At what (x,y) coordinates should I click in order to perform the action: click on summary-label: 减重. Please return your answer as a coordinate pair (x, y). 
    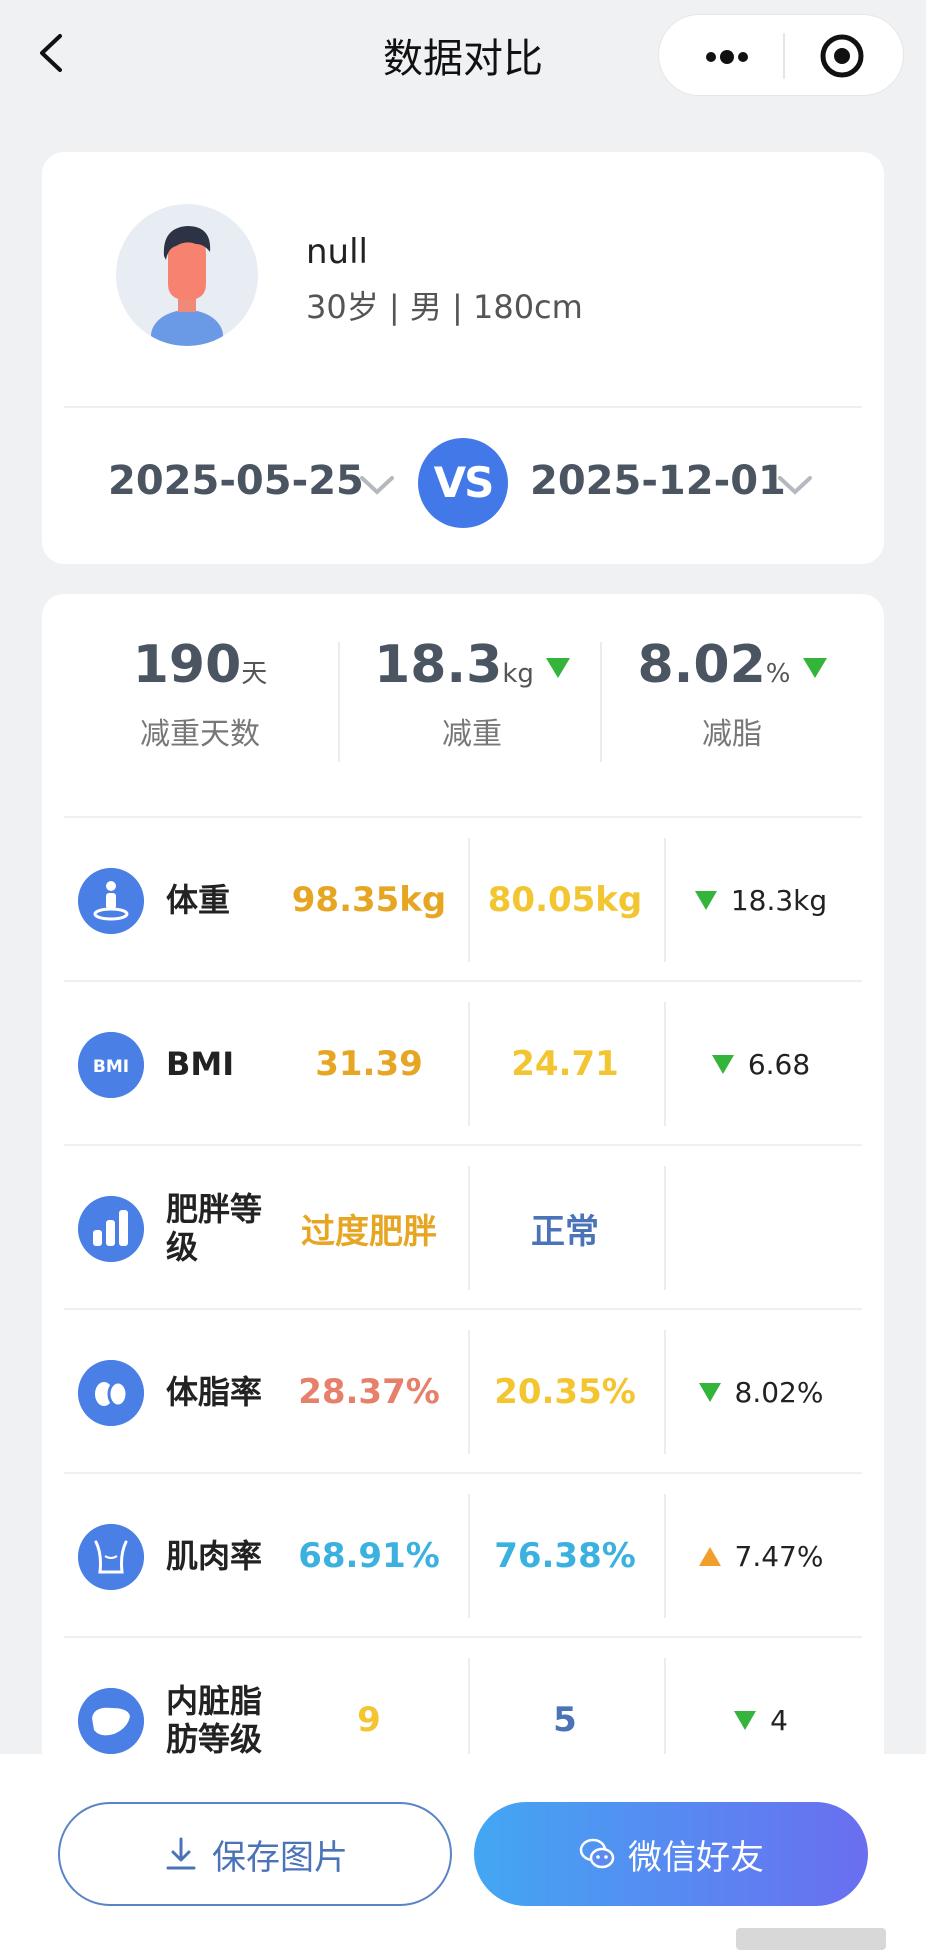
    Looking at the image, I should click on (472, 734).